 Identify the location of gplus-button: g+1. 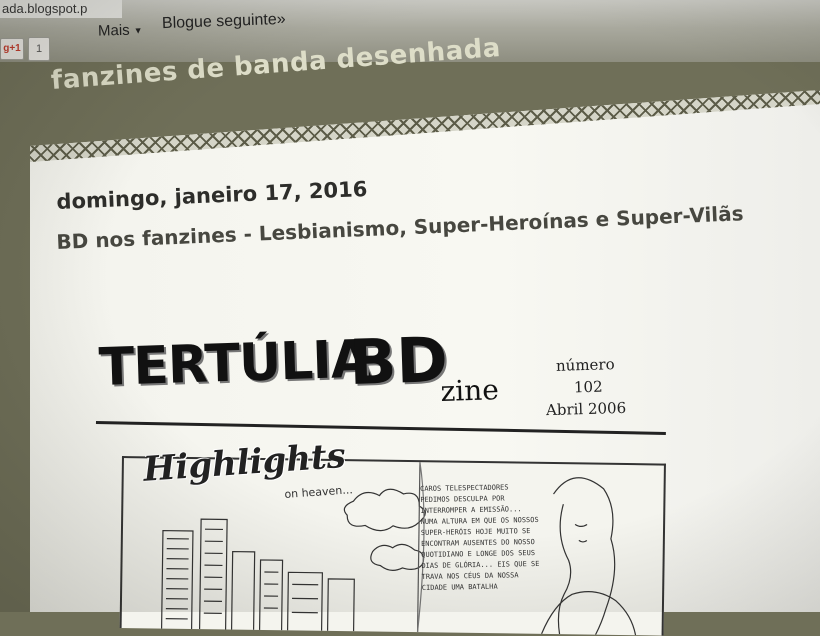
(12, 49).